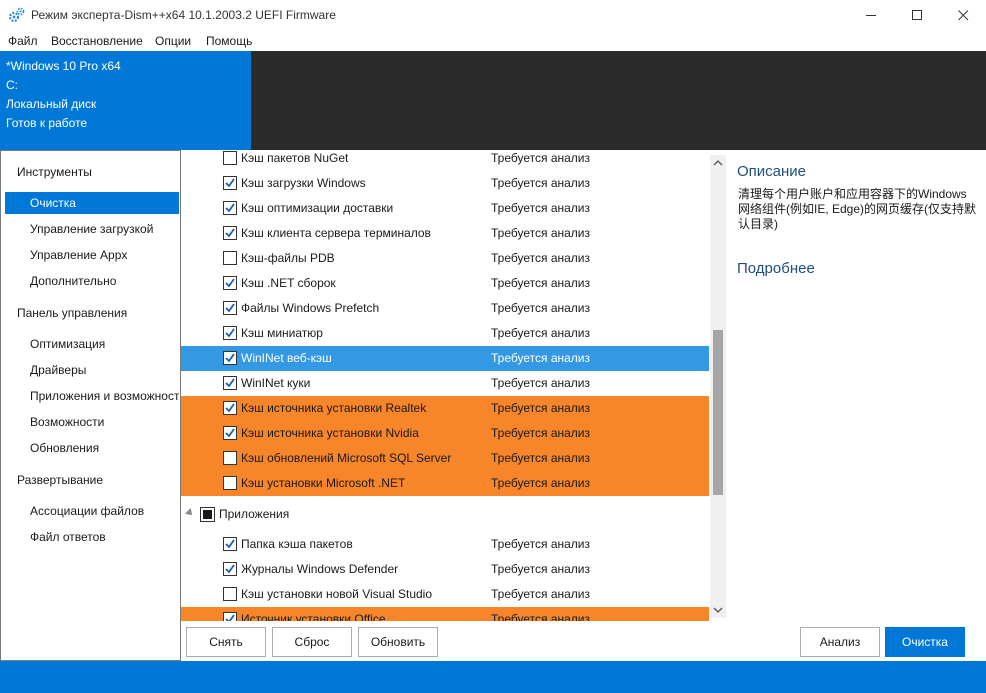 Image resolution: width=986 pixels, height=693 pixels. Describe the element at coordinates (310, 308) in the screenshot. I see `item-name: Файлы Windows Prefetch` at that location.